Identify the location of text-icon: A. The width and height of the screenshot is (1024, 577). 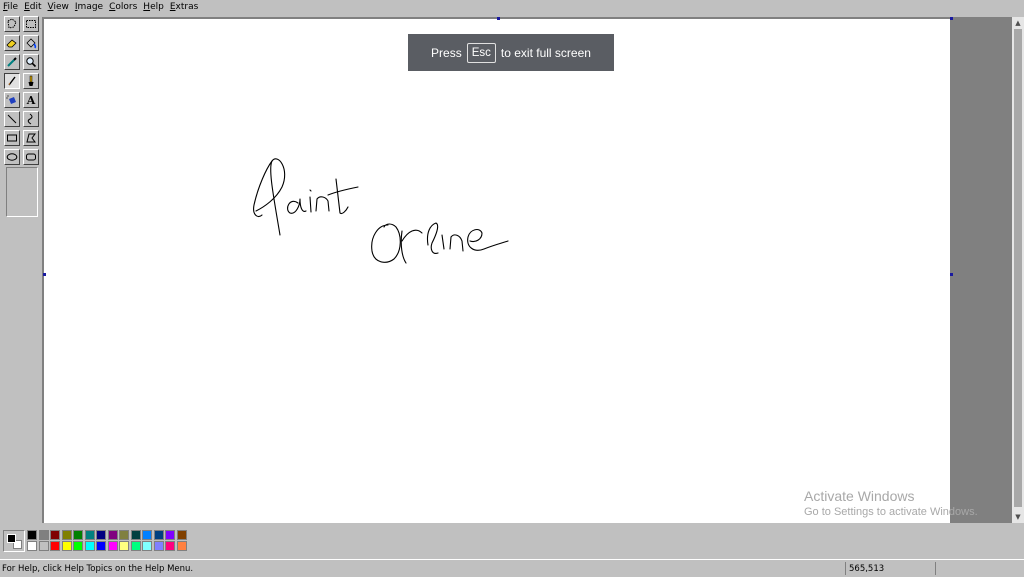
(31, 100).